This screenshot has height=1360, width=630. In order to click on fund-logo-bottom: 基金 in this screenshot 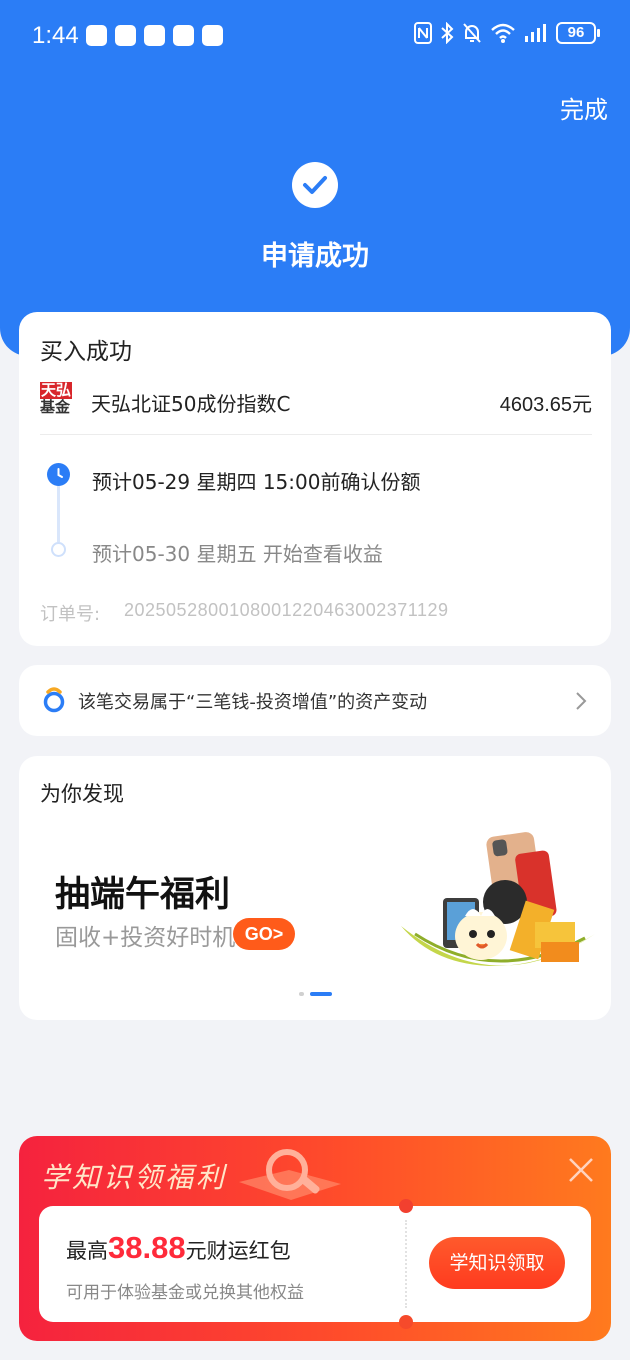, I will do `click(55, 407)`.